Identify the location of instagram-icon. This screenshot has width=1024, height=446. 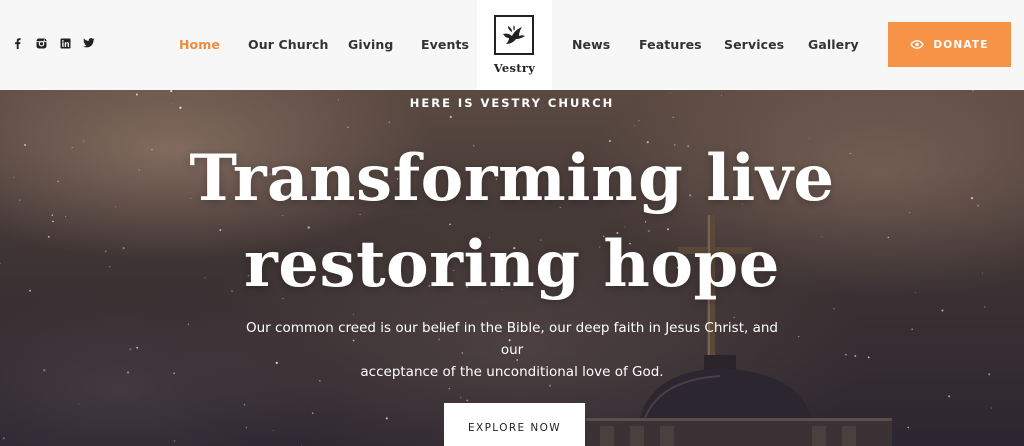
(41, 43).